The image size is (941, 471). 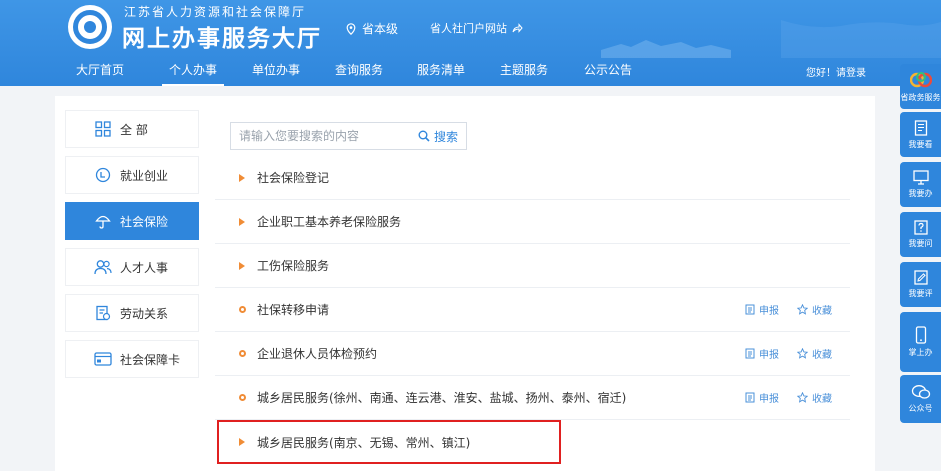 What do you see at coordinates (389, 442) in the screenshot?
I see `highlight-box` at bounding box center [389, 442].